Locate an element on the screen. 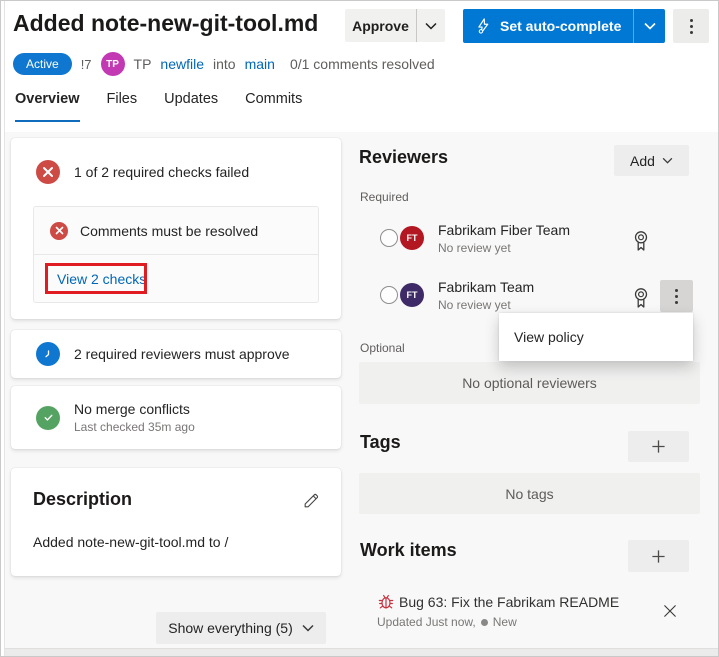 Image resolution: width=719 pixels, height=657 pixels. description-body: Added note-new-git-tool.md to / is located at coordinates (131, 542).